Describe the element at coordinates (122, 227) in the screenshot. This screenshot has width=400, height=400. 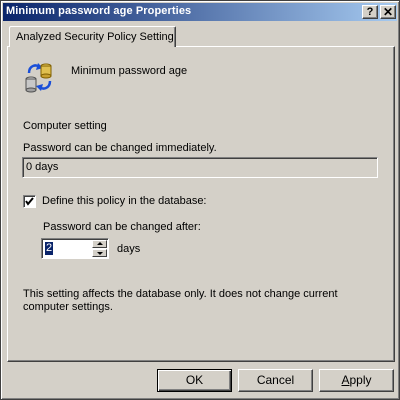
I see `changed-after-label: Password can be changed after:` at that location.